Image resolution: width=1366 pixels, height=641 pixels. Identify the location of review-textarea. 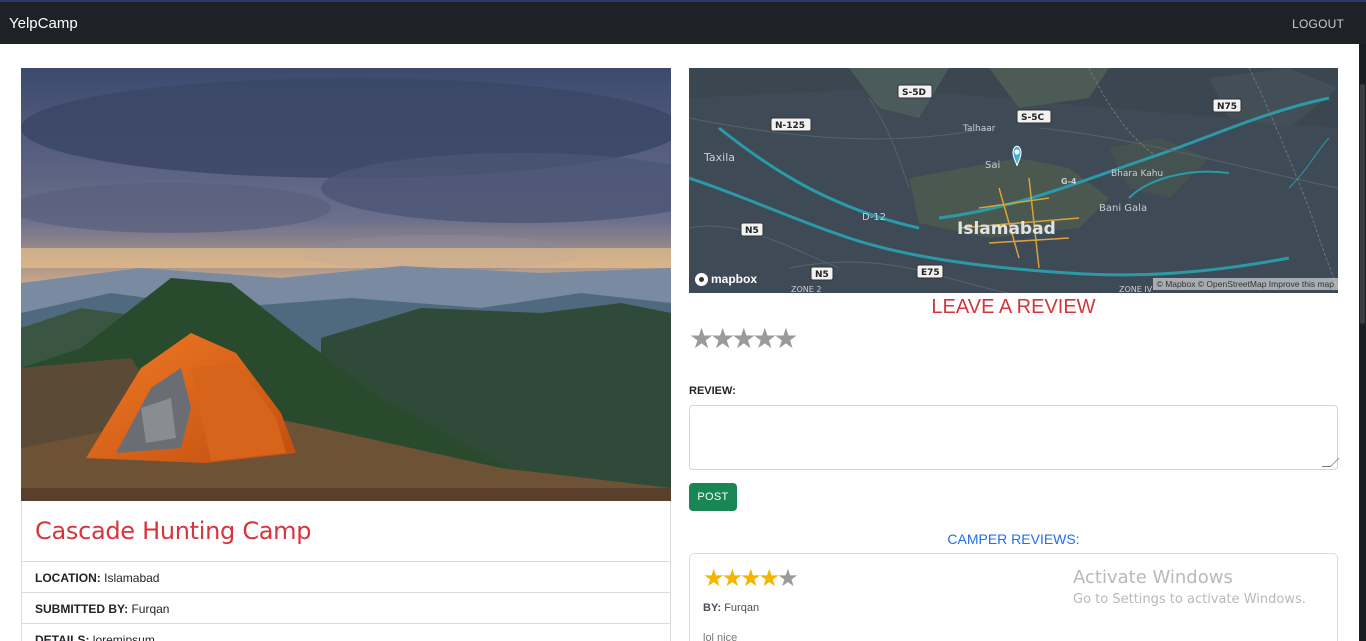
(1013, 437).